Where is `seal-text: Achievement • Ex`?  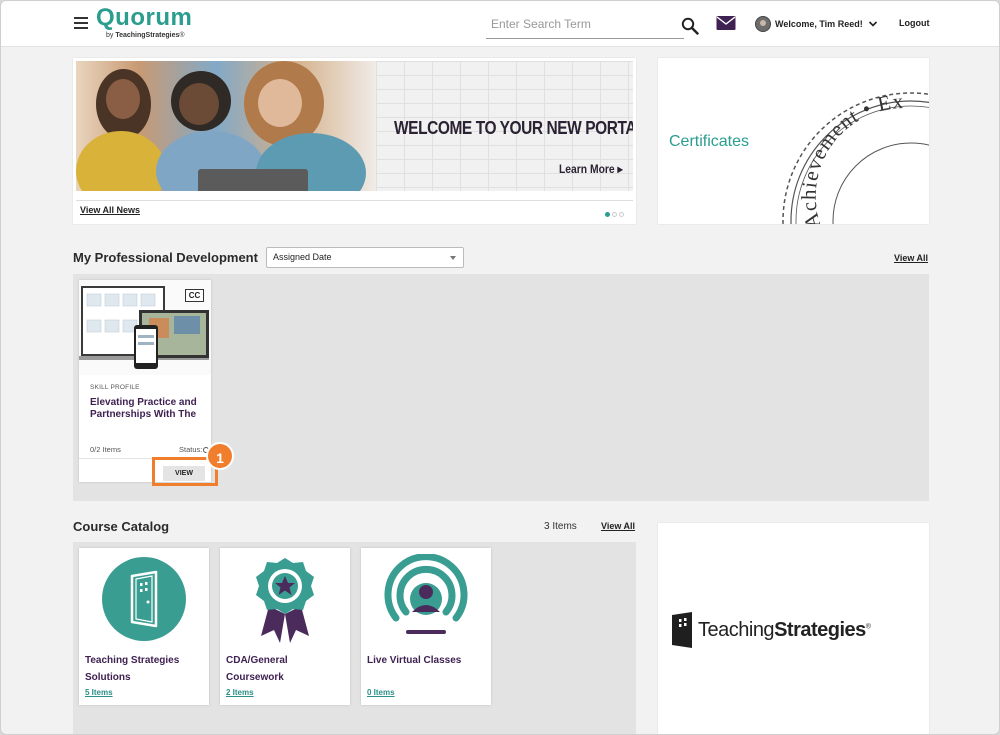 seal-text: Achievement • Ex is located at coordinates (850, 156).